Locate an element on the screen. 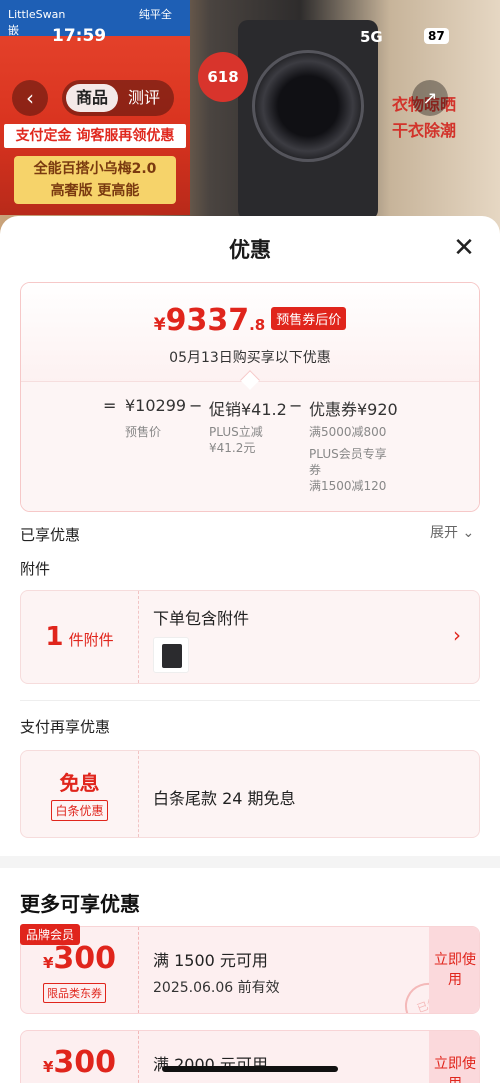 The height and width of the screenshot is (1083, 500). close-icon: ✕ is located at coordinates (464, 248).